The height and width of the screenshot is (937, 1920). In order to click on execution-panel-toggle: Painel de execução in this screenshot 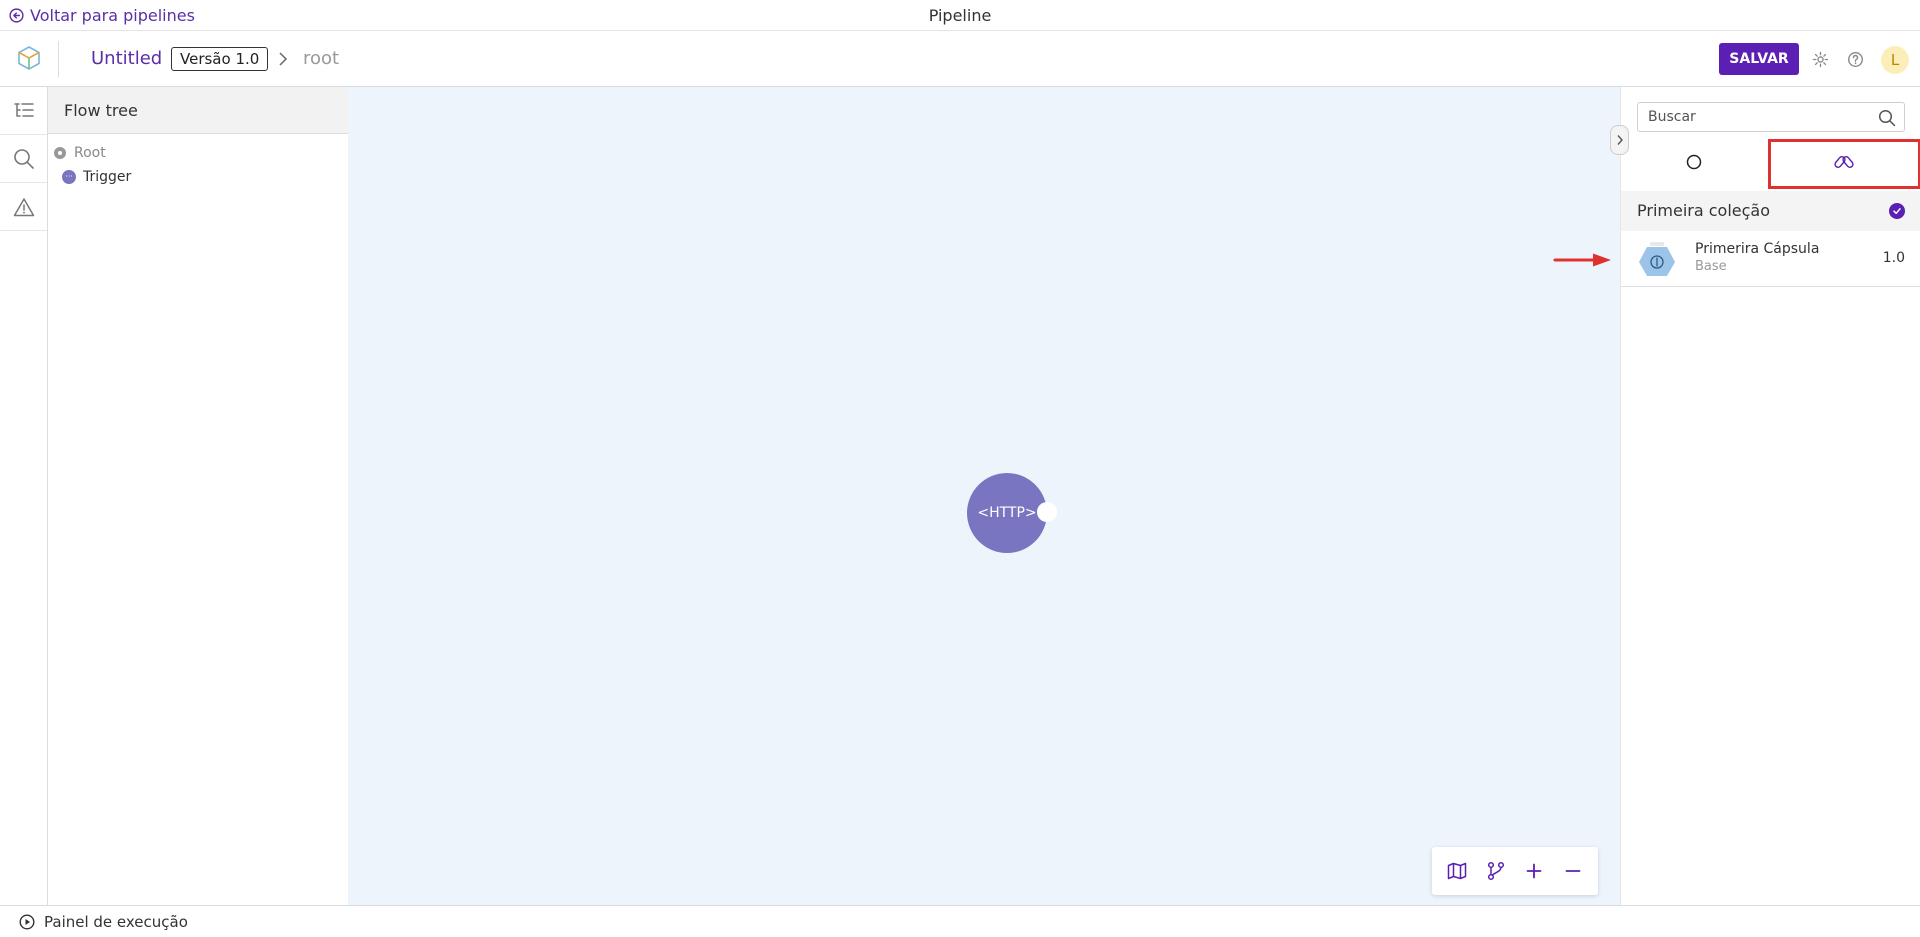, I will do `click(103, 922)`.